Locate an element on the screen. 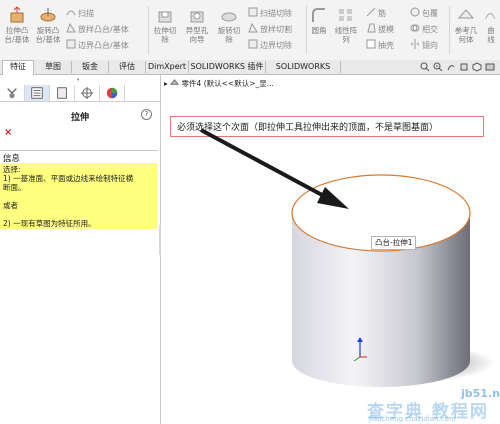  mirror-button: 镜向 is located at coordinates (424, 45).